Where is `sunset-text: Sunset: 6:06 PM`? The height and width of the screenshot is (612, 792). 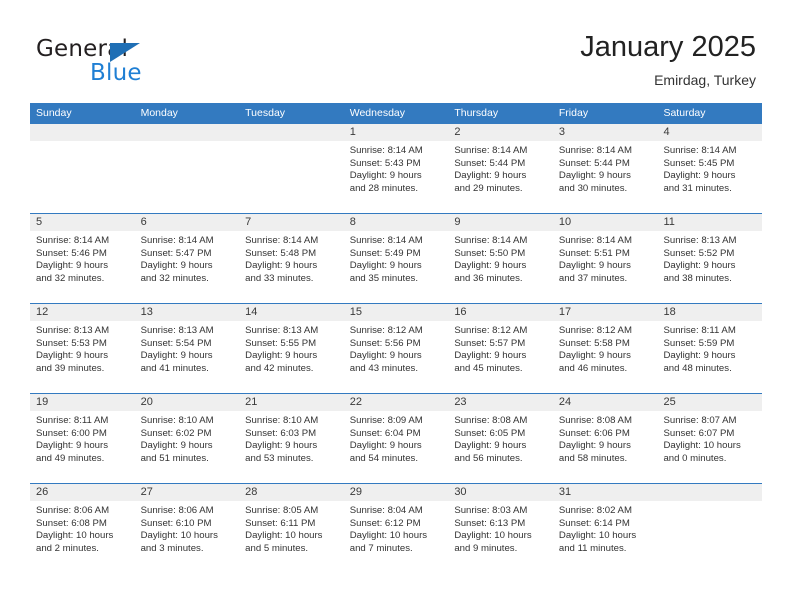
sunset-text: Sunset: 6:06 PM is located at coordinates (594, 433).